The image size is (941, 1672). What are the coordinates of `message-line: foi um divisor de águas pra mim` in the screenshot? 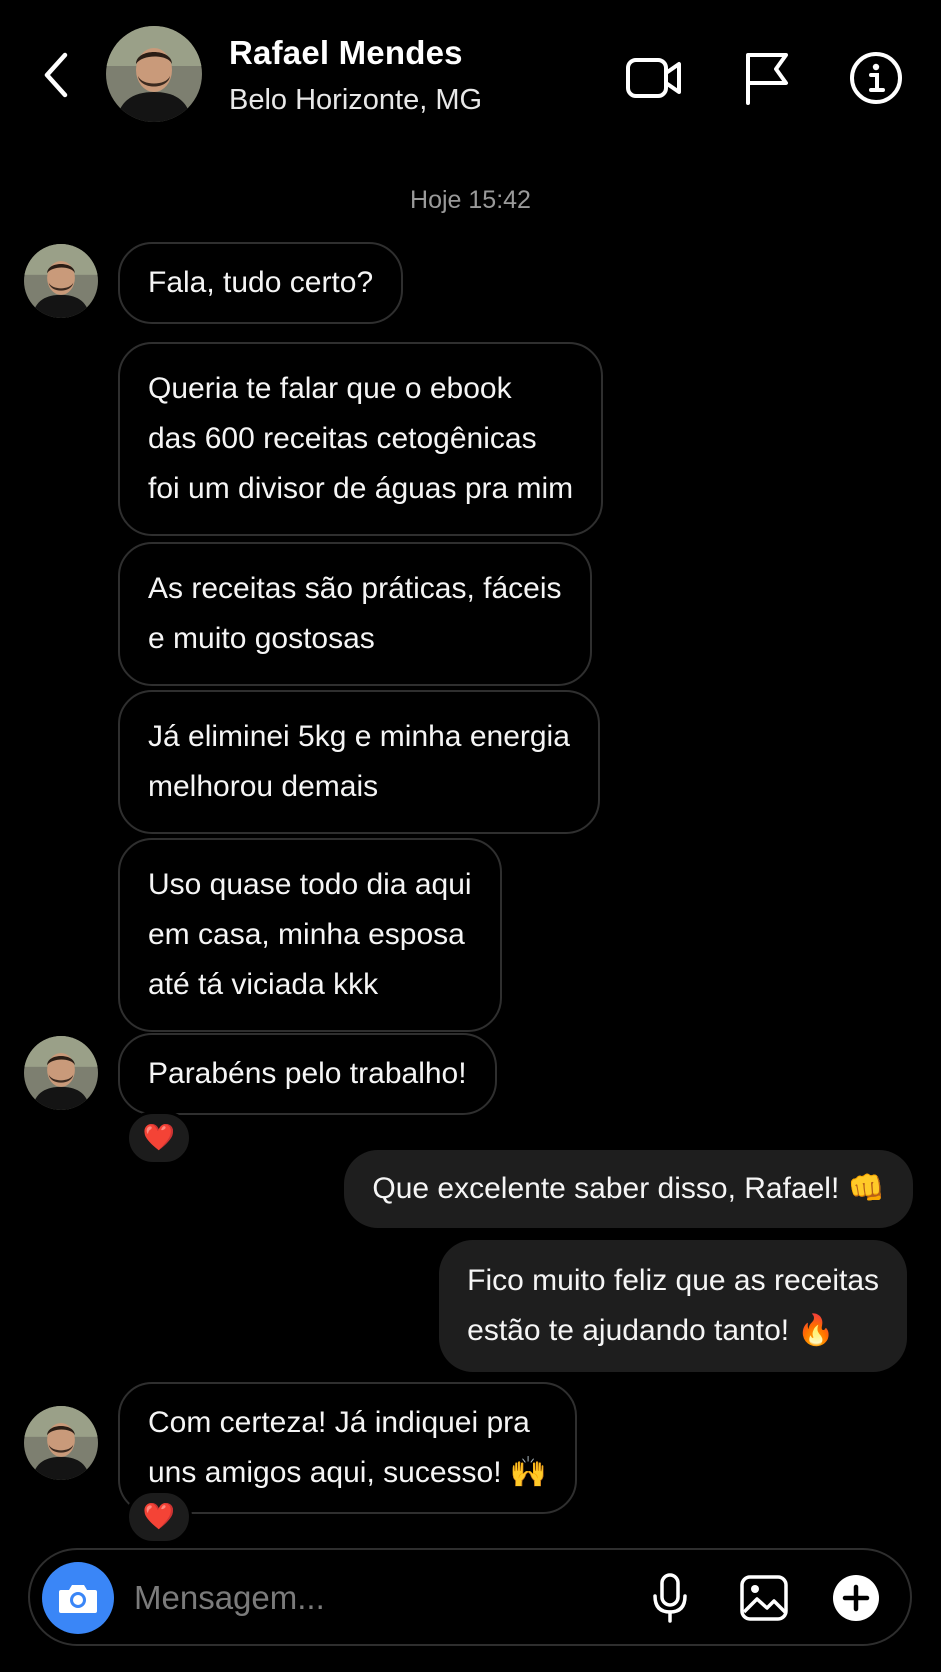 It's located at (361, 488).